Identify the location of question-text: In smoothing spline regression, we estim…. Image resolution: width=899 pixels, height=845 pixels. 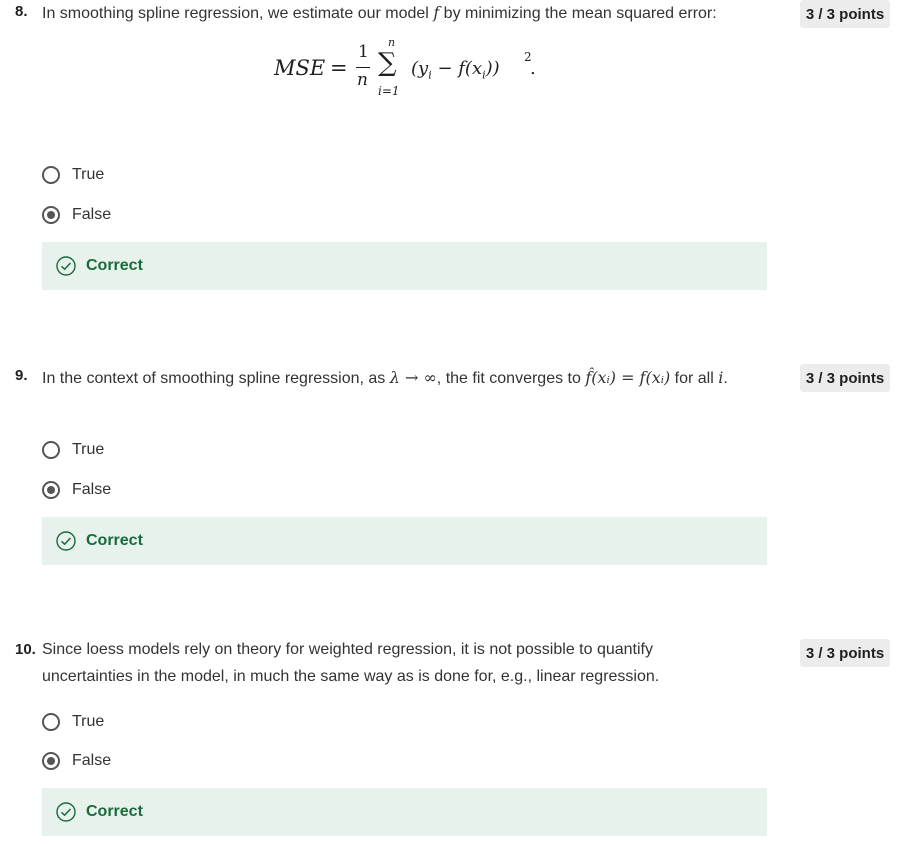
(407, 13).